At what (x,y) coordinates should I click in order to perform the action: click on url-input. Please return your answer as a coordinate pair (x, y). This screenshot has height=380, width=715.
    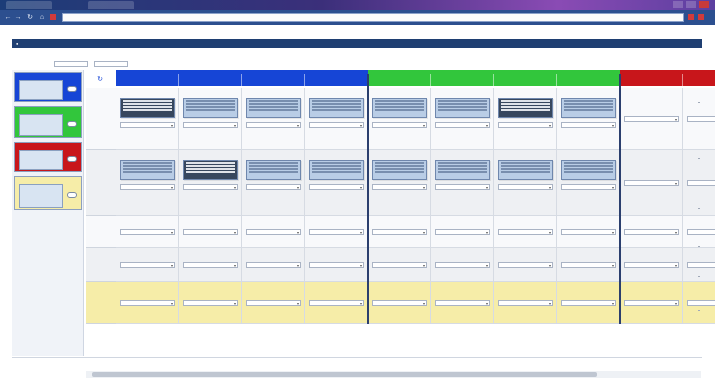
    Looking at the image, I should click on (373, 17).